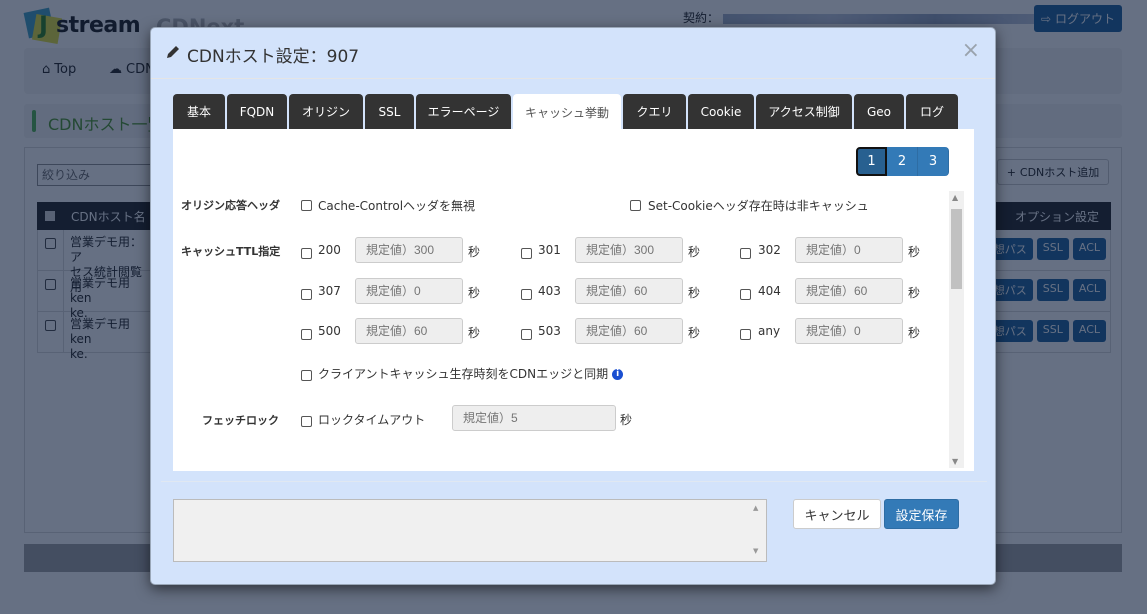 This screenshot has height=614, width=1147. Describe the element at coordinates (409, 291) in the screenshot. I see `ttl-307-input` at that location.